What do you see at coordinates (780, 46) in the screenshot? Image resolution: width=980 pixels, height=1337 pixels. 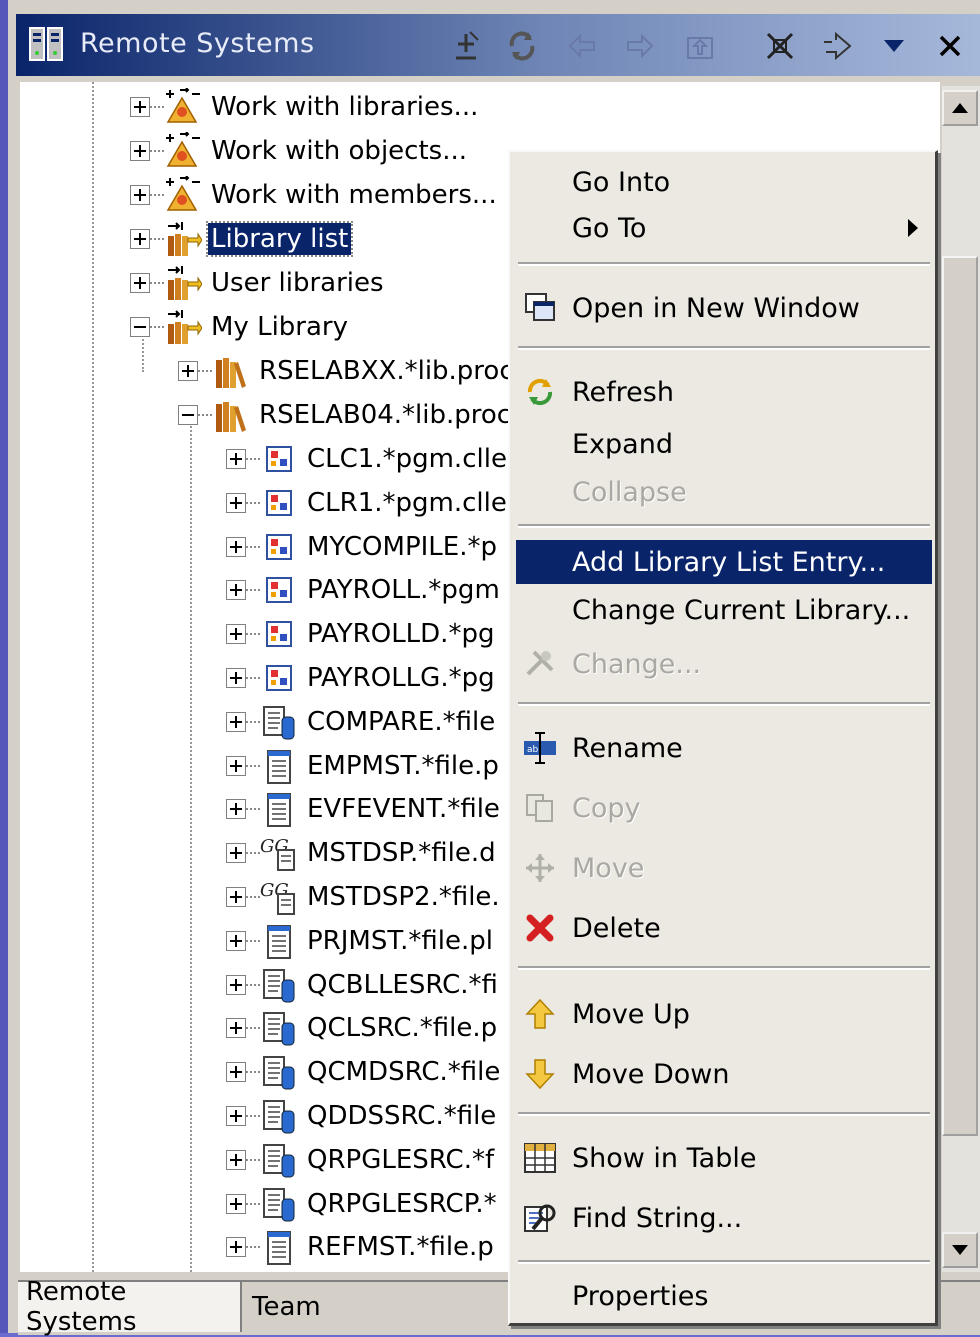 I see `collapse-all-icon` at bounding box center [780, 46].